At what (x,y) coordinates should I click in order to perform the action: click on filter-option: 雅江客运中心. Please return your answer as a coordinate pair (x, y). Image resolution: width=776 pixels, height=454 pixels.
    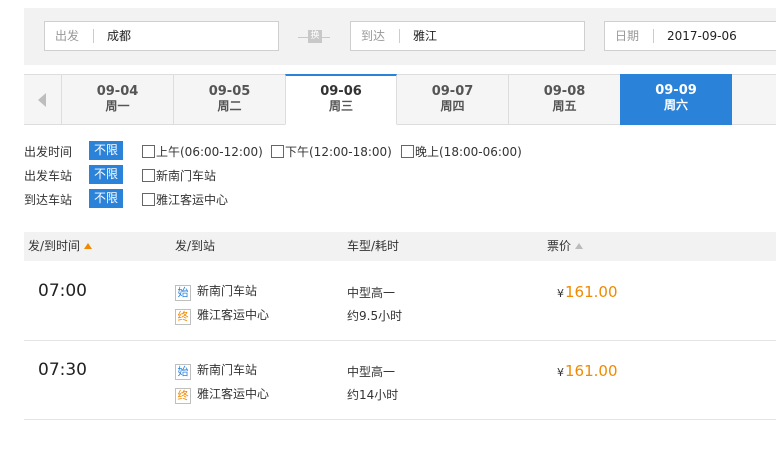
    Looking at the image, I should click on (185, 199).